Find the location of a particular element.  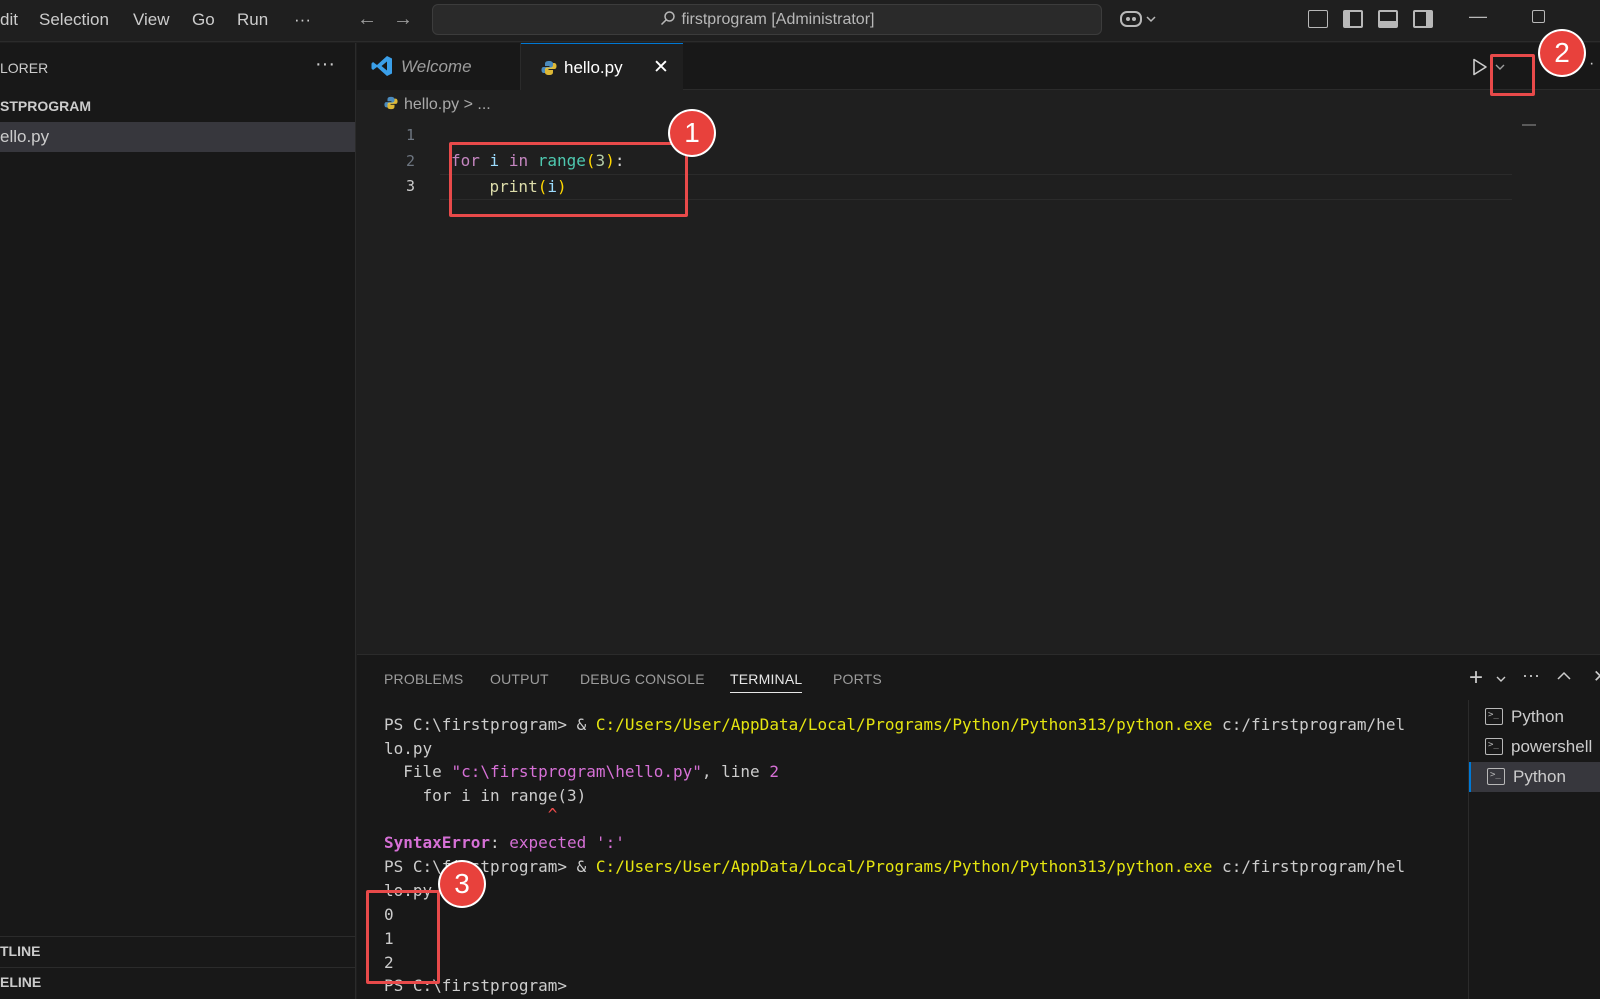

toggle-primary-sidebar-icon is located at coordinates (1353, 19).